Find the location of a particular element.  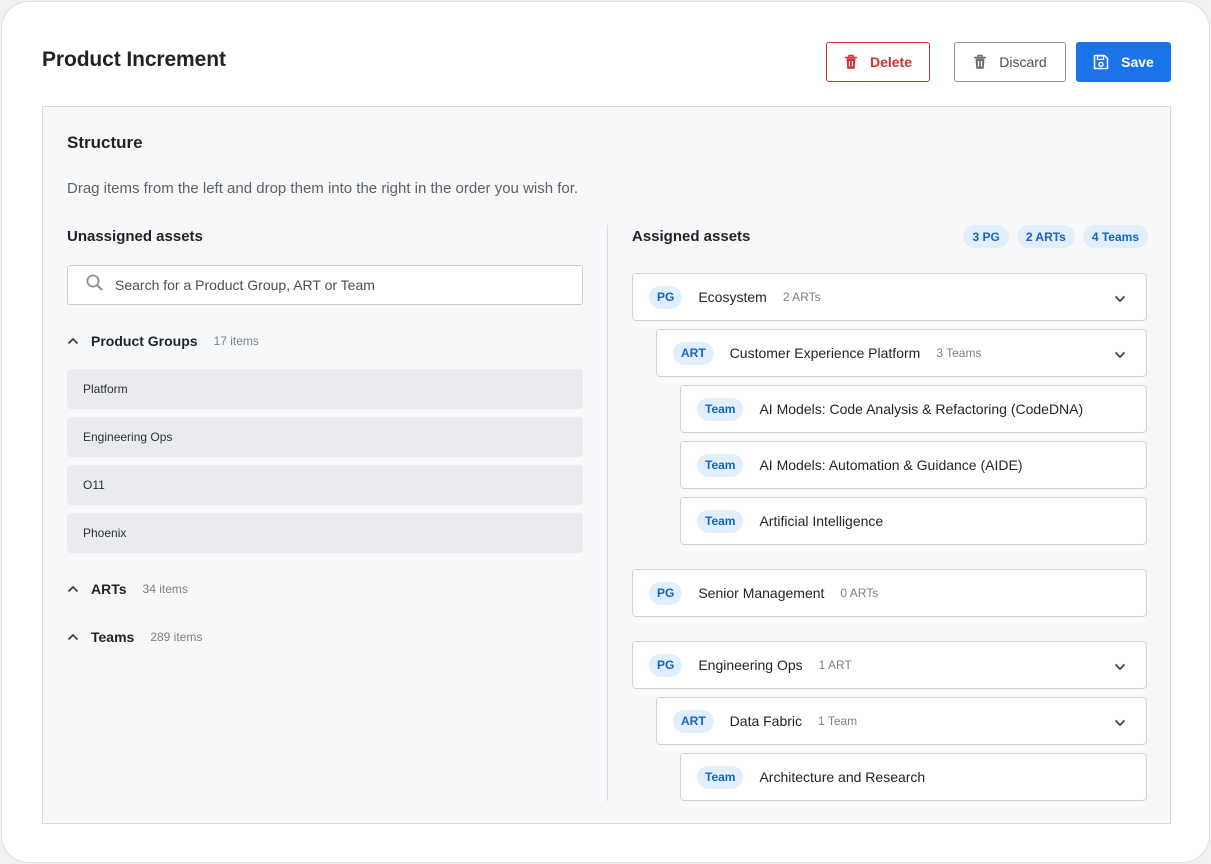

assigned-node-art-data-fabric: ART Data Fabric 1 Team is located at coordinates (901, 721).